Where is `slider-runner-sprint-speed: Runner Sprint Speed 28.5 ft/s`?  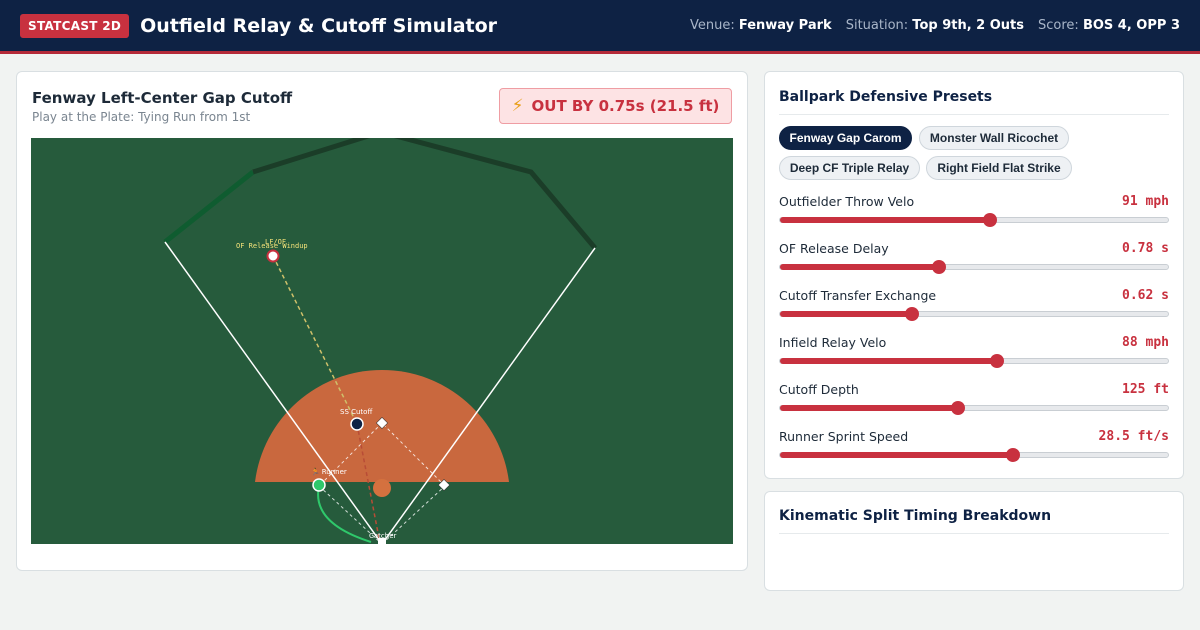
slider-runner-sprint-speed: Runner Sprint Speed 28.5 ft/s is located at coordinates (974, 449).